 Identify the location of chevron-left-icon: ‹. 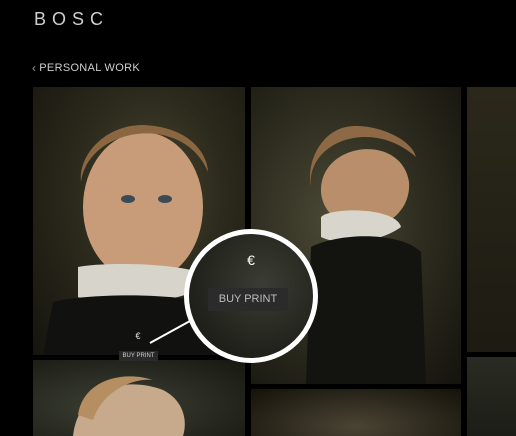
(34, 68).